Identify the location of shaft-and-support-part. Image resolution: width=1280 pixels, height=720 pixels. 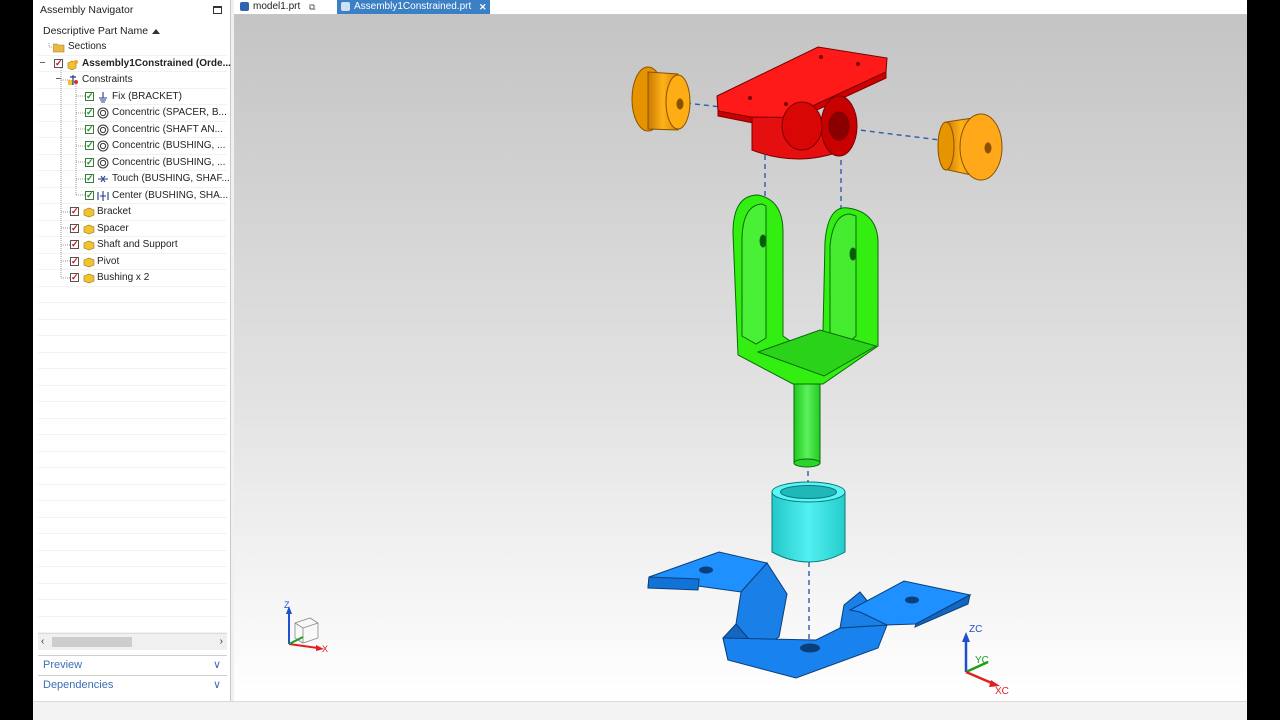
(805, 331).